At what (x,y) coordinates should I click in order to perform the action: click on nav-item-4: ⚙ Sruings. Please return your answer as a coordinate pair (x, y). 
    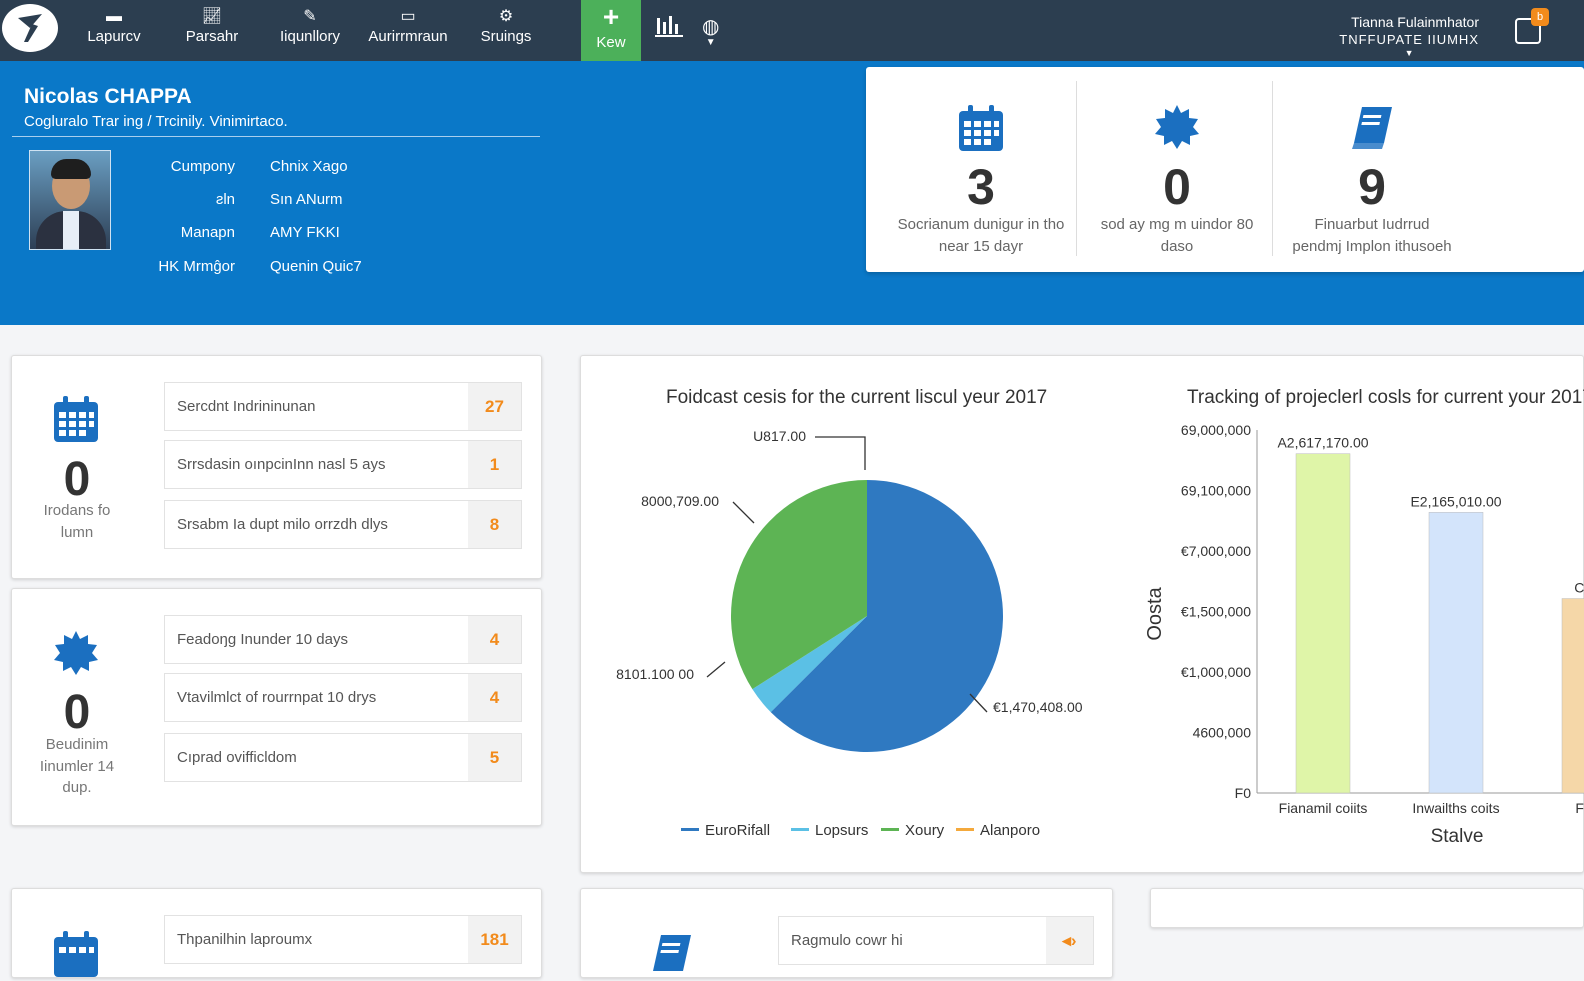
    Looking at the image, I should click on (506, 31).